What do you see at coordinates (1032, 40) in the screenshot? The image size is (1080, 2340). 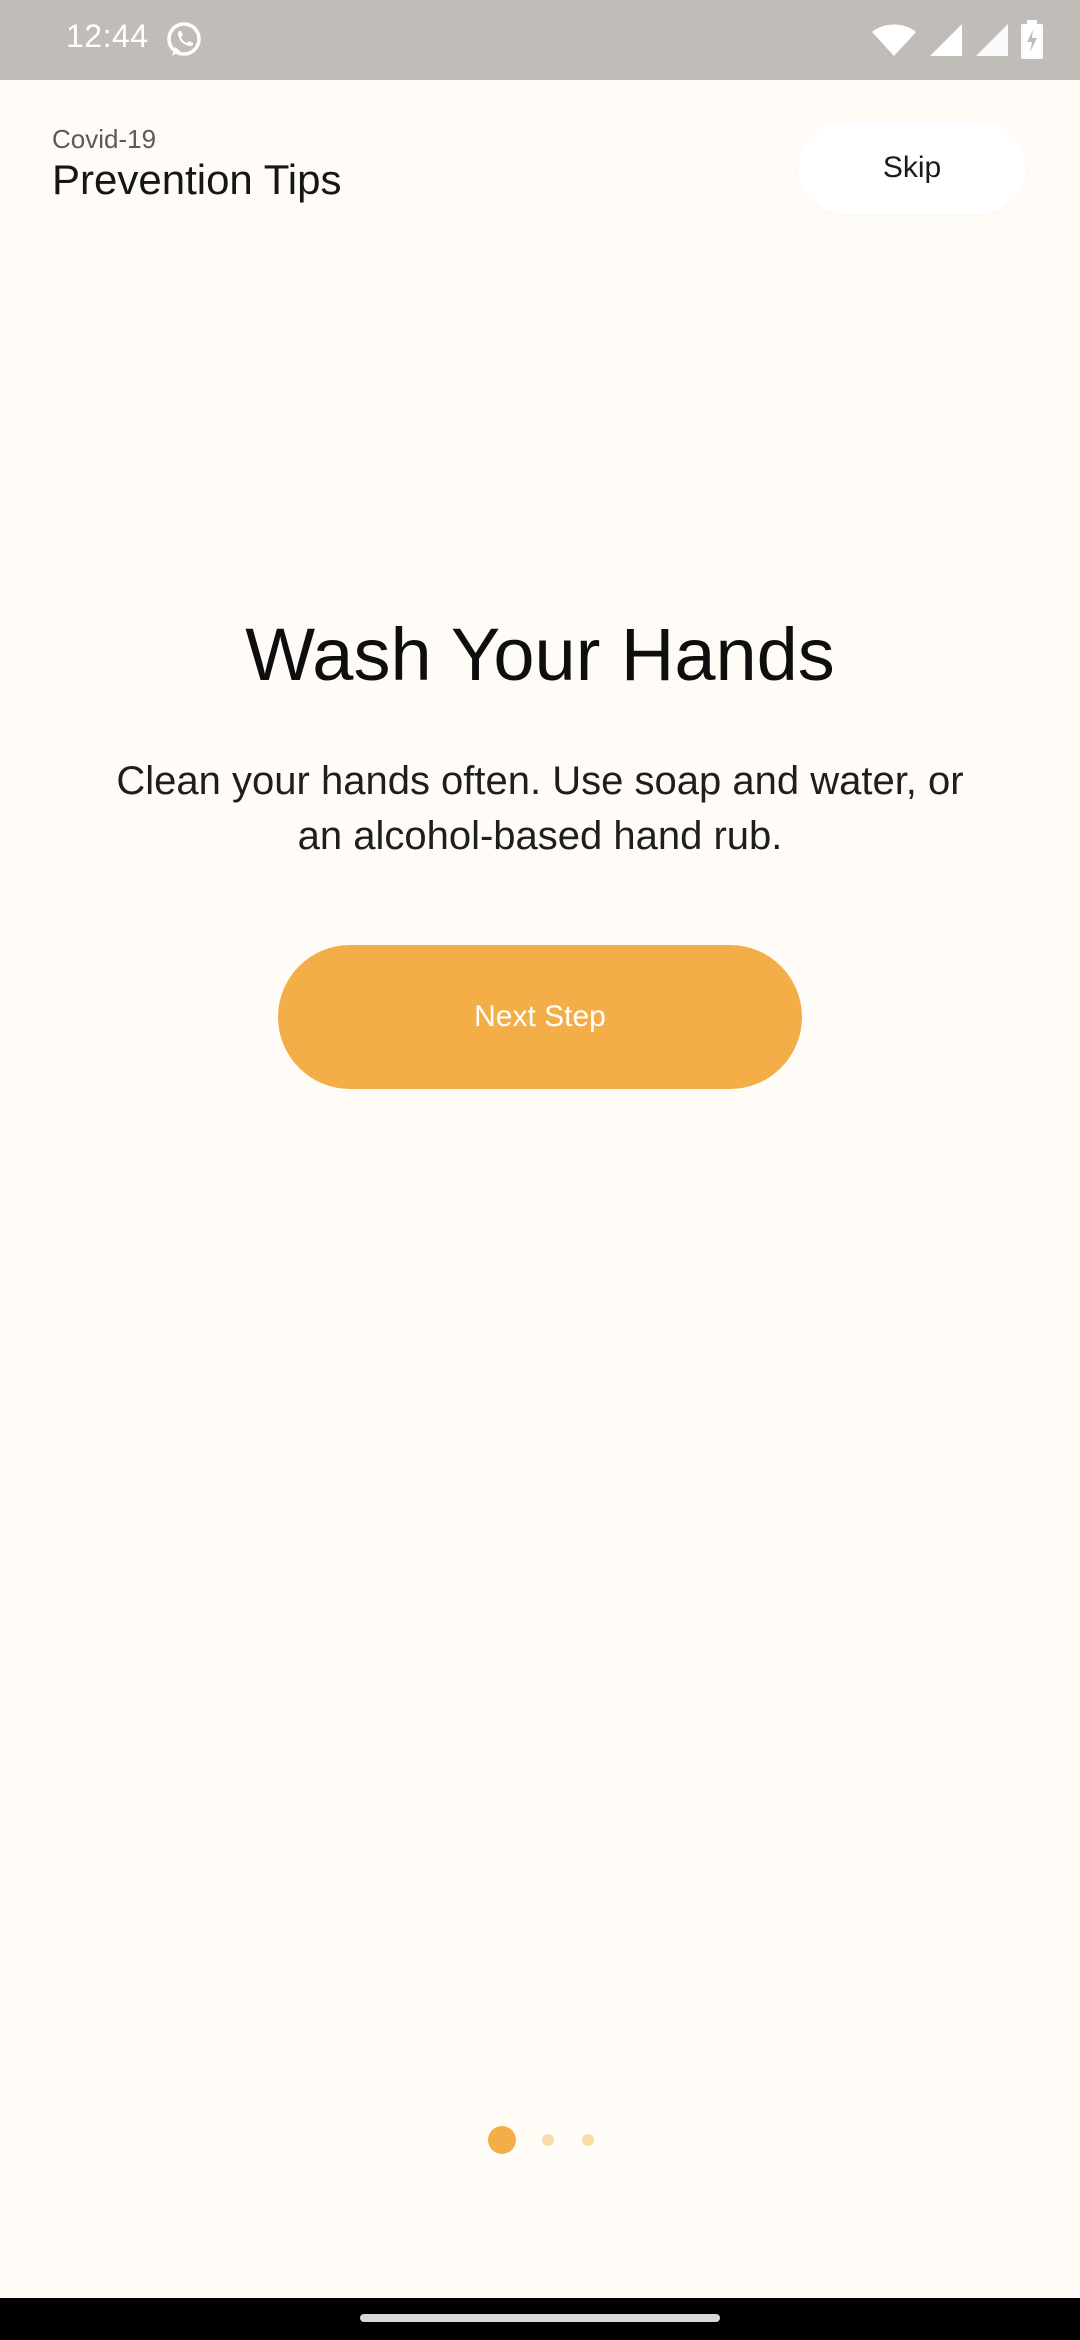 I see `battery-charging-icon` at bounding box center [1032, 40].